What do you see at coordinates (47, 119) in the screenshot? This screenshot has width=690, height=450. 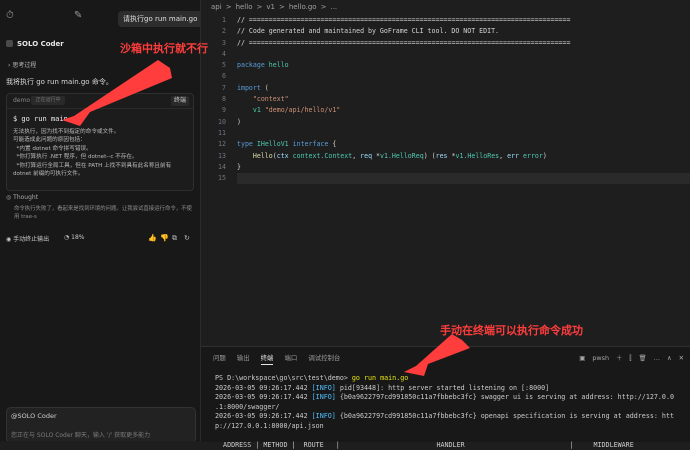 I see `terminal-command: $ go run main.go` at bounding box center [47, 119].